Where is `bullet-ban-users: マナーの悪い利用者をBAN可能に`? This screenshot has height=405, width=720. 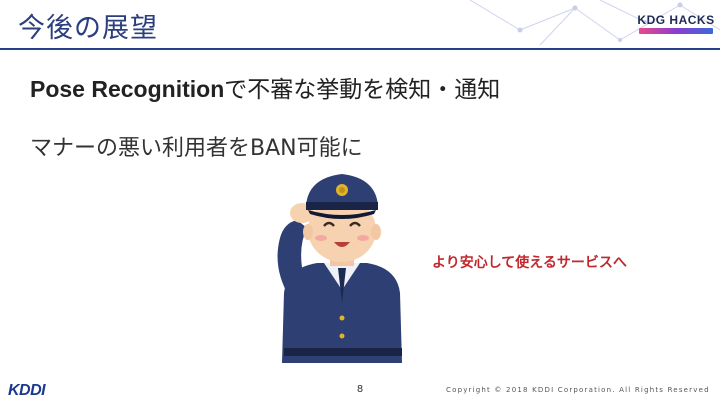
bullet-ban-users: マナーの悪い利用者をBAN可能に is located at coordinates (196, 148).